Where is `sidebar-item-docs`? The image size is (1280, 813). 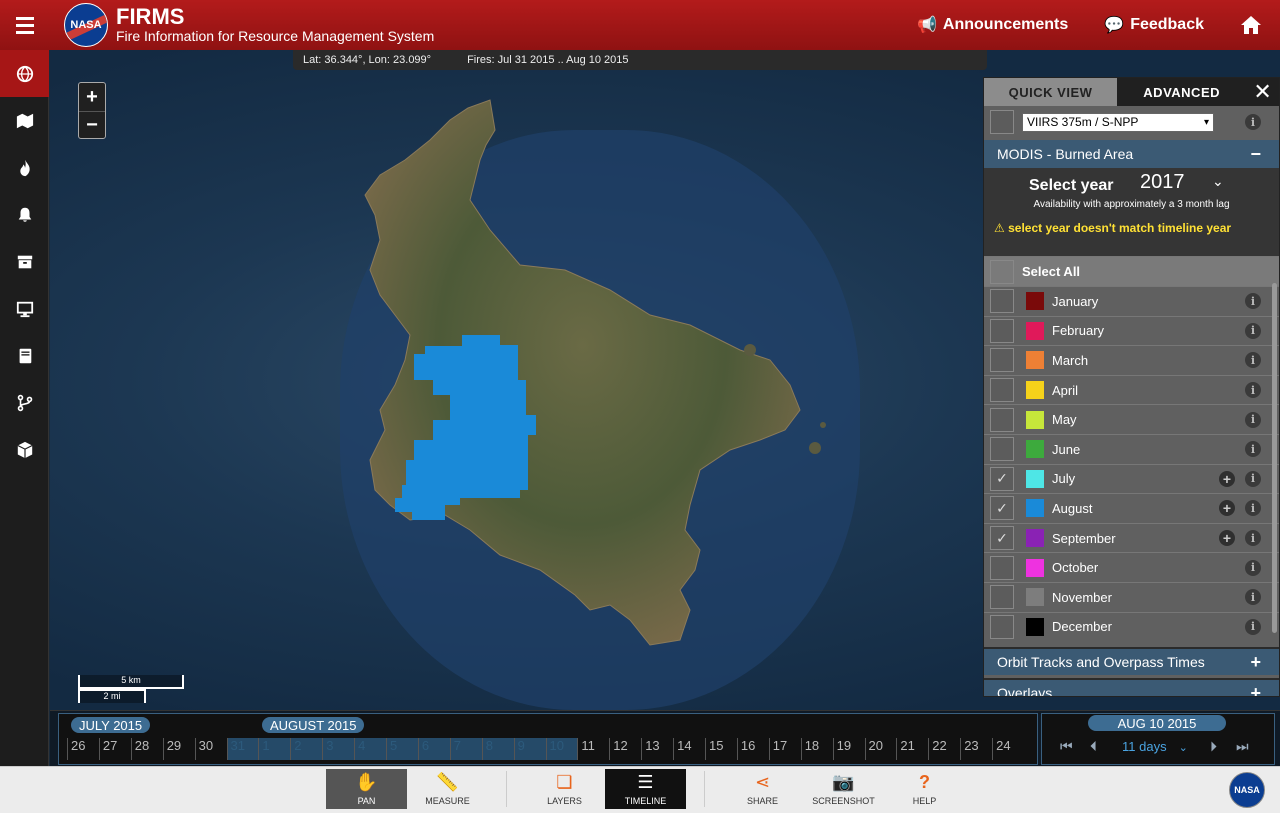 sidebar-item-docs is located at coordinates (24, 355).